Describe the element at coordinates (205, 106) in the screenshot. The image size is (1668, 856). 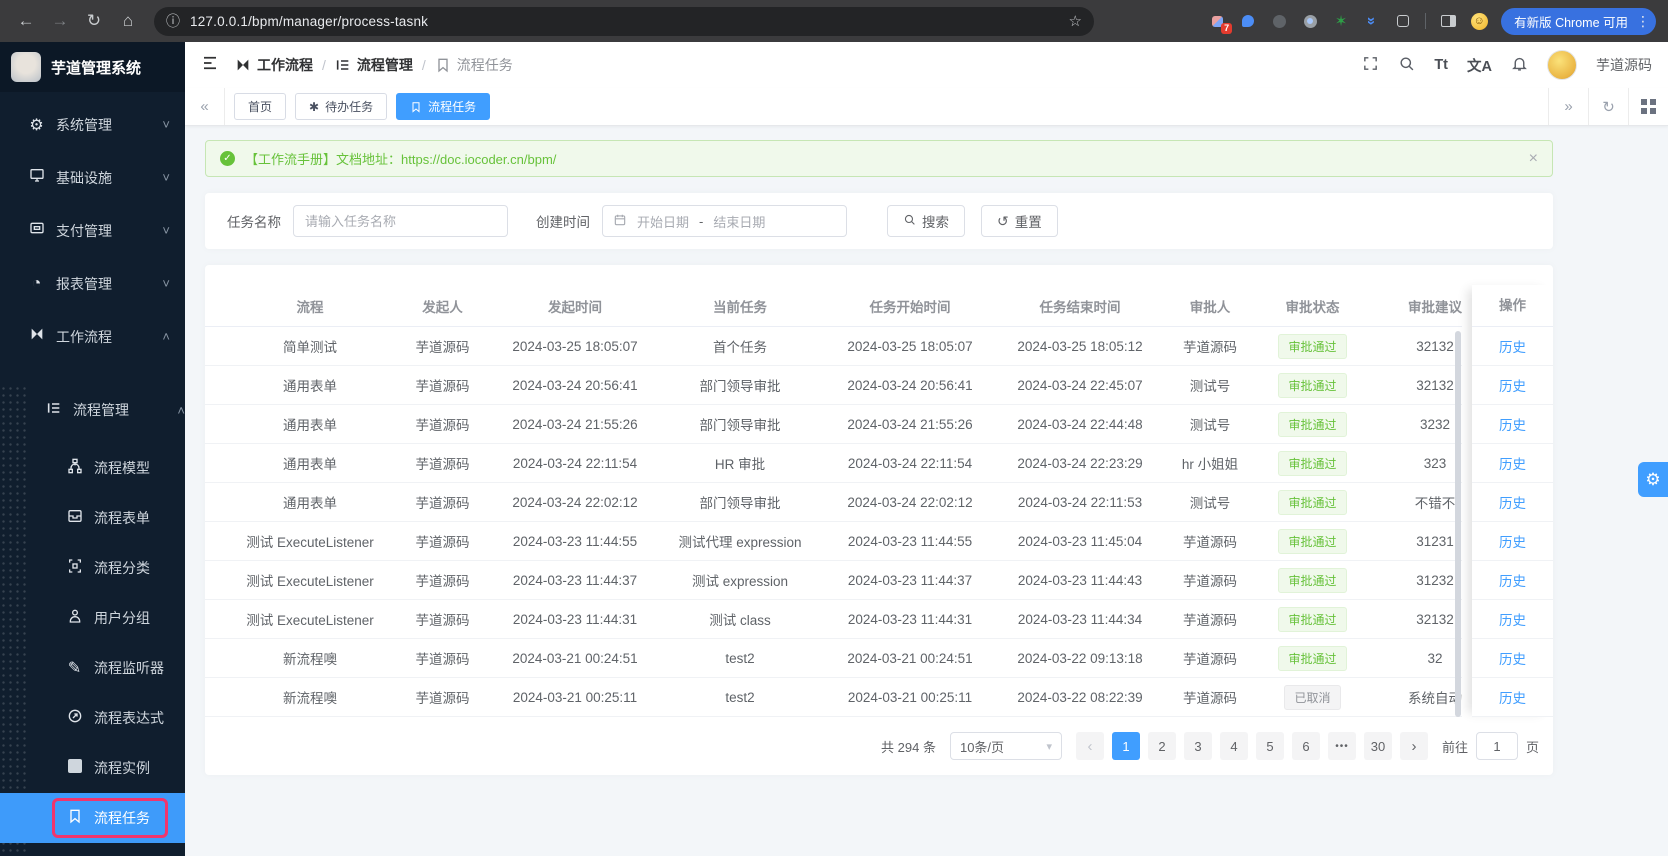
I see `tabs-scroll-left-icon: «` at that location.